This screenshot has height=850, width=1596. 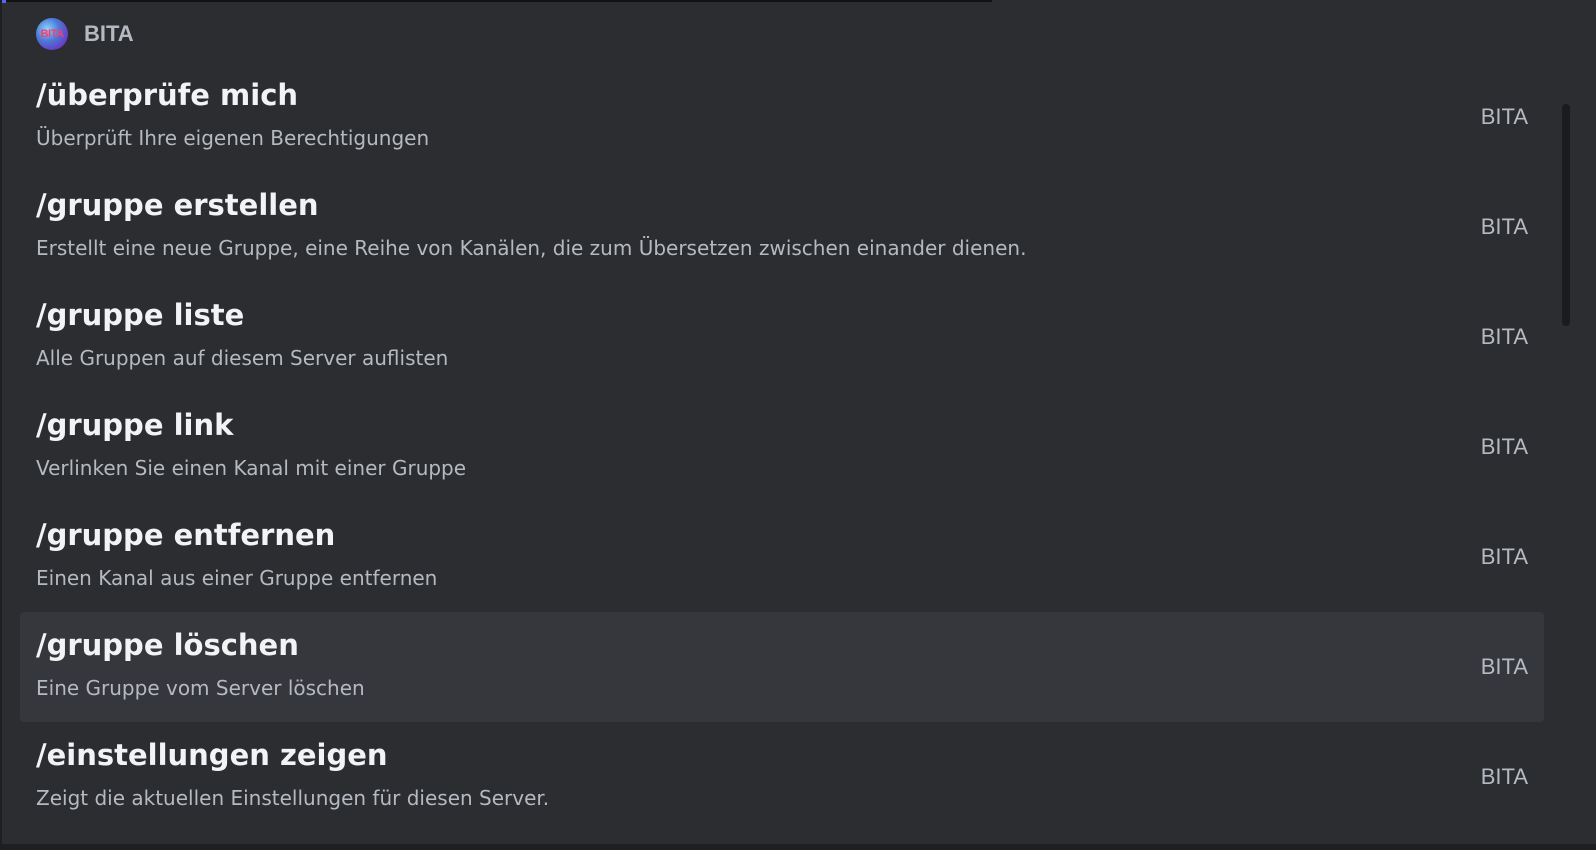 I want to click on command-name: /überprüfe mich, so click(x=167, y=95).